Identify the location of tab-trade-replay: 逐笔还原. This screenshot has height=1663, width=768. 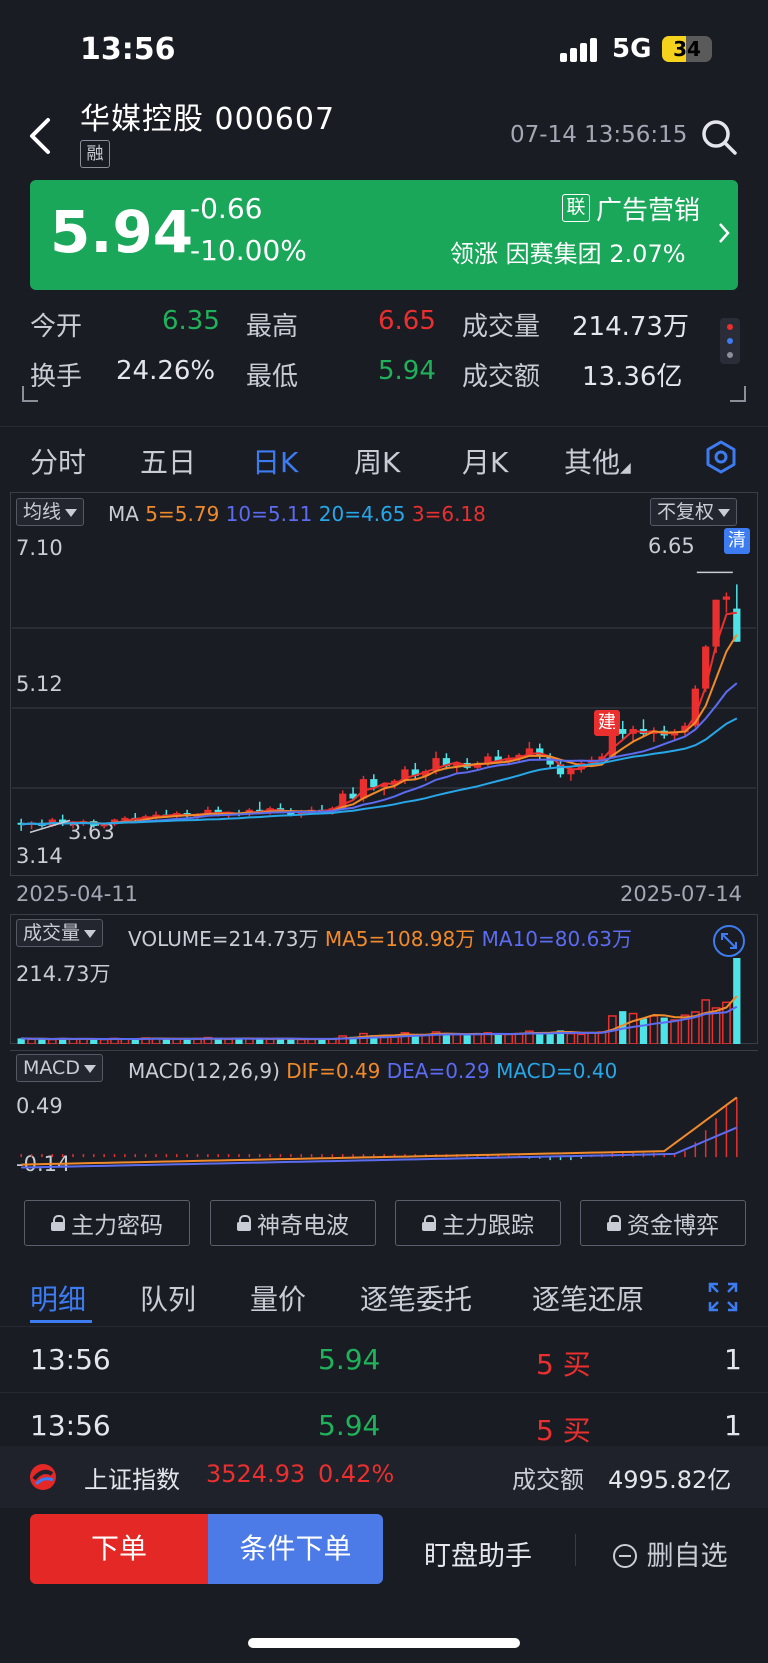
(588, 1298).